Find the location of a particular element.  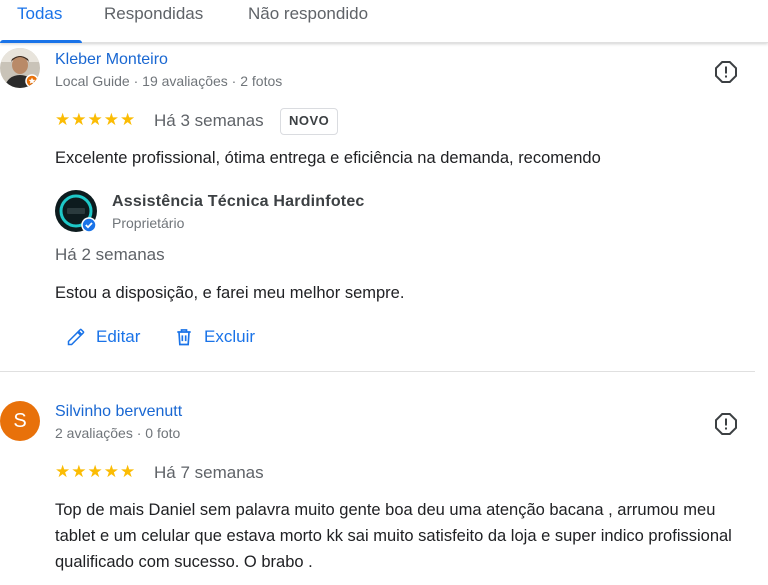

tab-label: Todas is located at coordinates (40, 13).